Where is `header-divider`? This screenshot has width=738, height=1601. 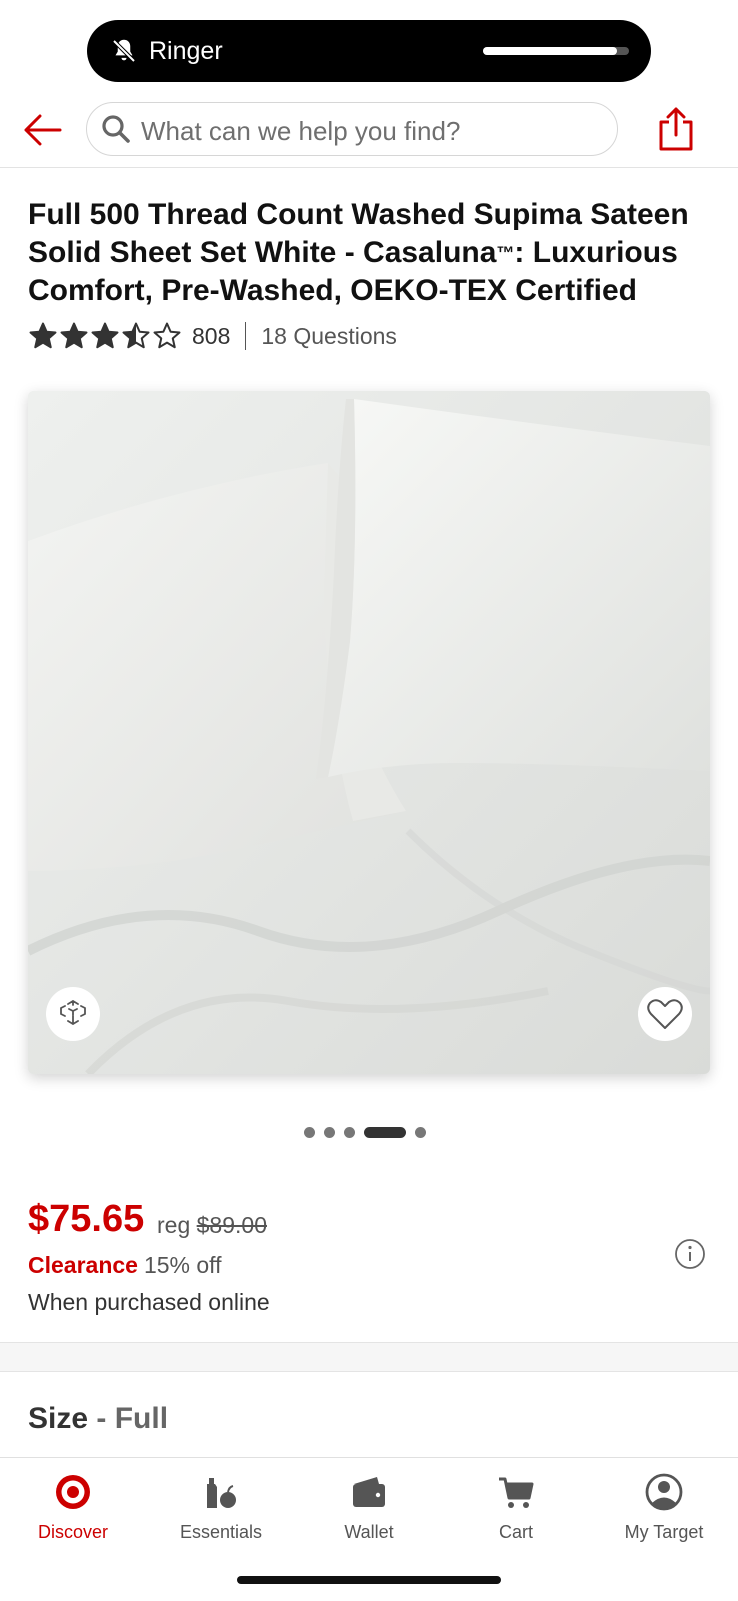 header-divider is located at coordinates (369, 167).